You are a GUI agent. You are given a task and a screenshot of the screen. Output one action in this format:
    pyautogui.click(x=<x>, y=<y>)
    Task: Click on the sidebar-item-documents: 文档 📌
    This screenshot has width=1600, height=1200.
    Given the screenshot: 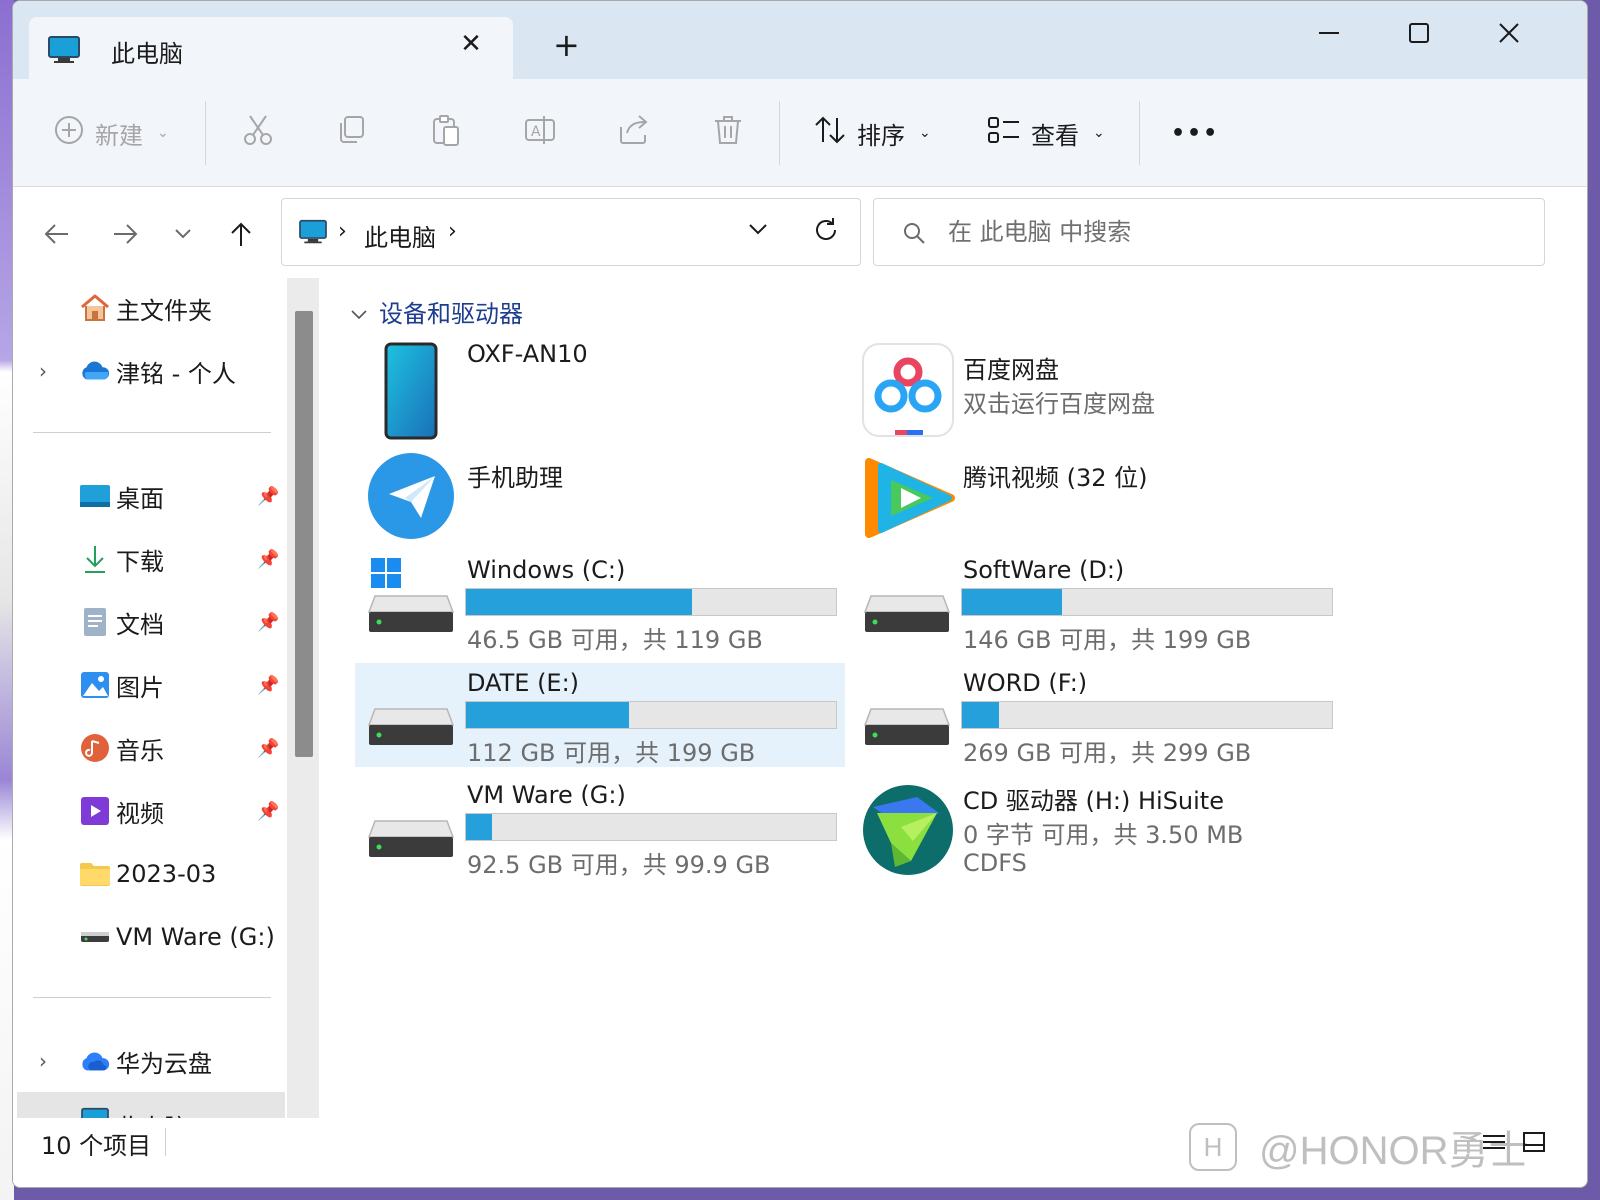 What is the action you would take?
    pyautogui.click(x=149, y=622)
    